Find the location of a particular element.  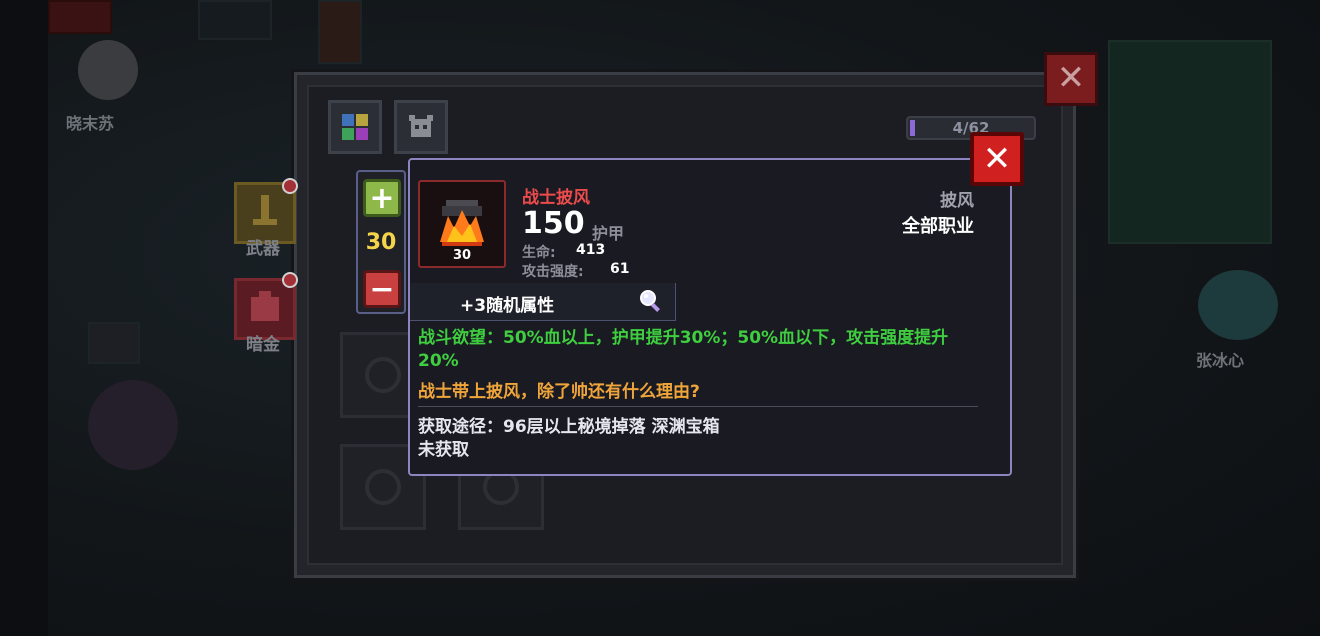

item-source: 获取途径：96层以上秘境掉落 深渊宝箱 is located at coordinates (569, 427).